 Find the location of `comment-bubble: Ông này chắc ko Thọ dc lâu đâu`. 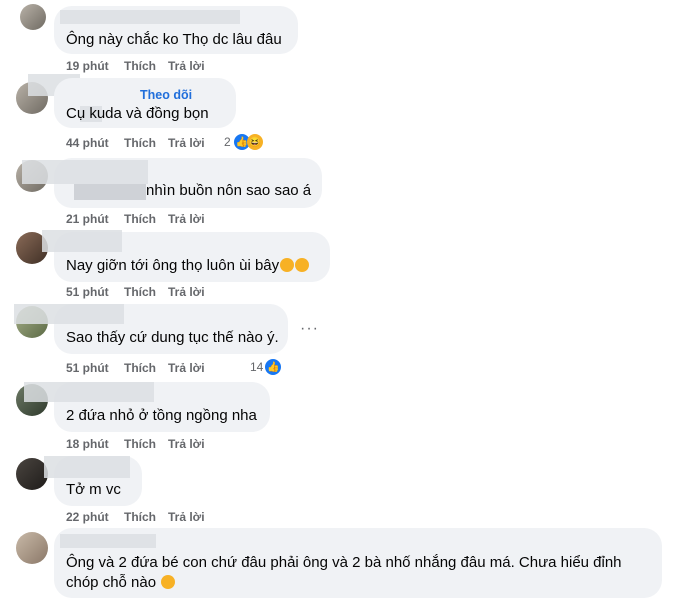

comment-bubble: Ông này chắc ko Thọ dc lâu đâu is located at coordinates (176, 30).